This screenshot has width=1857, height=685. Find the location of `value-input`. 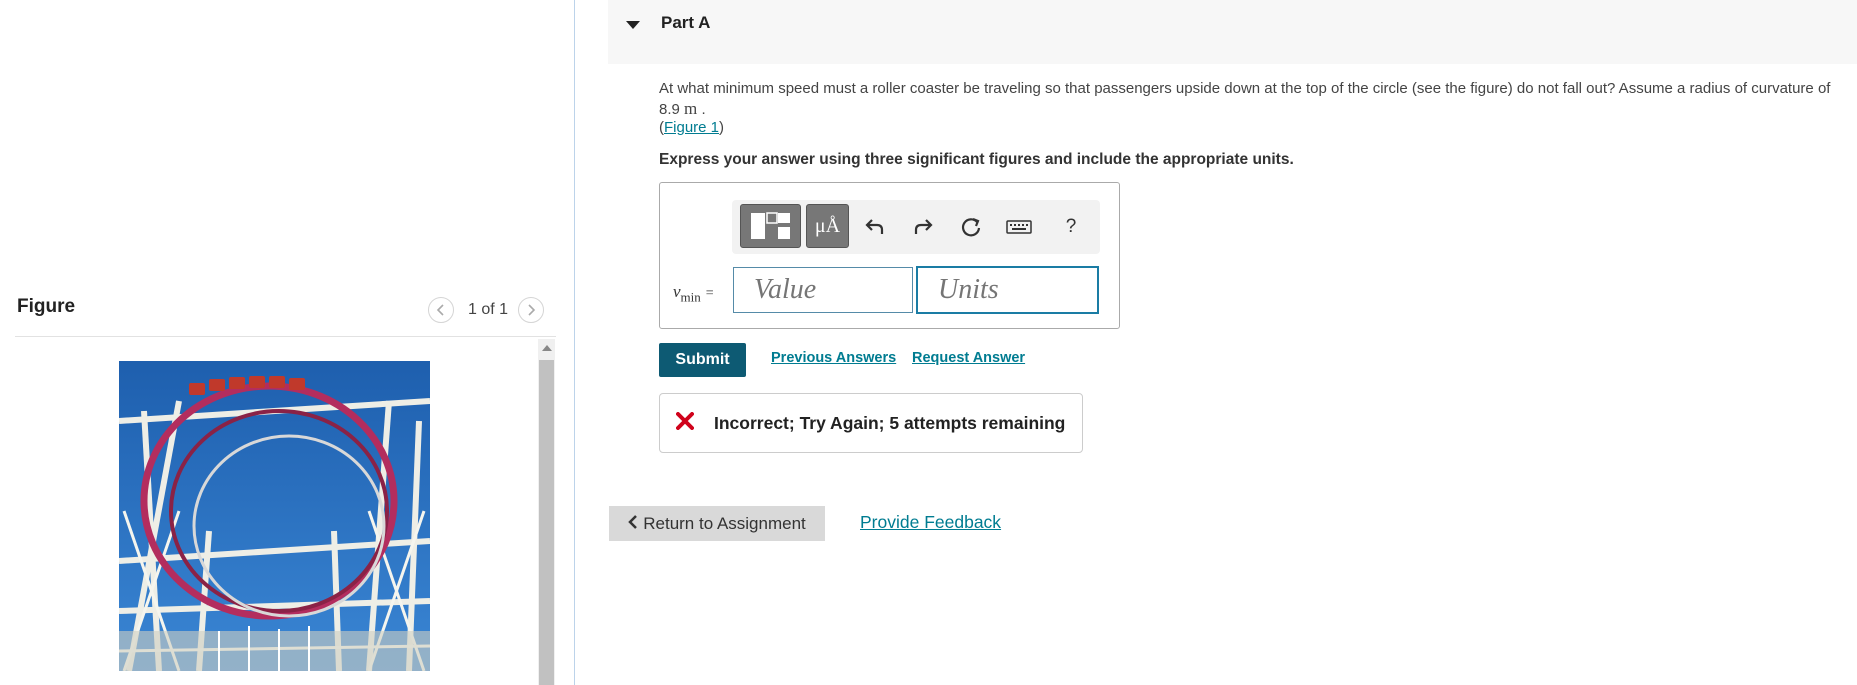

value-input is located at coordinates (823, 290).